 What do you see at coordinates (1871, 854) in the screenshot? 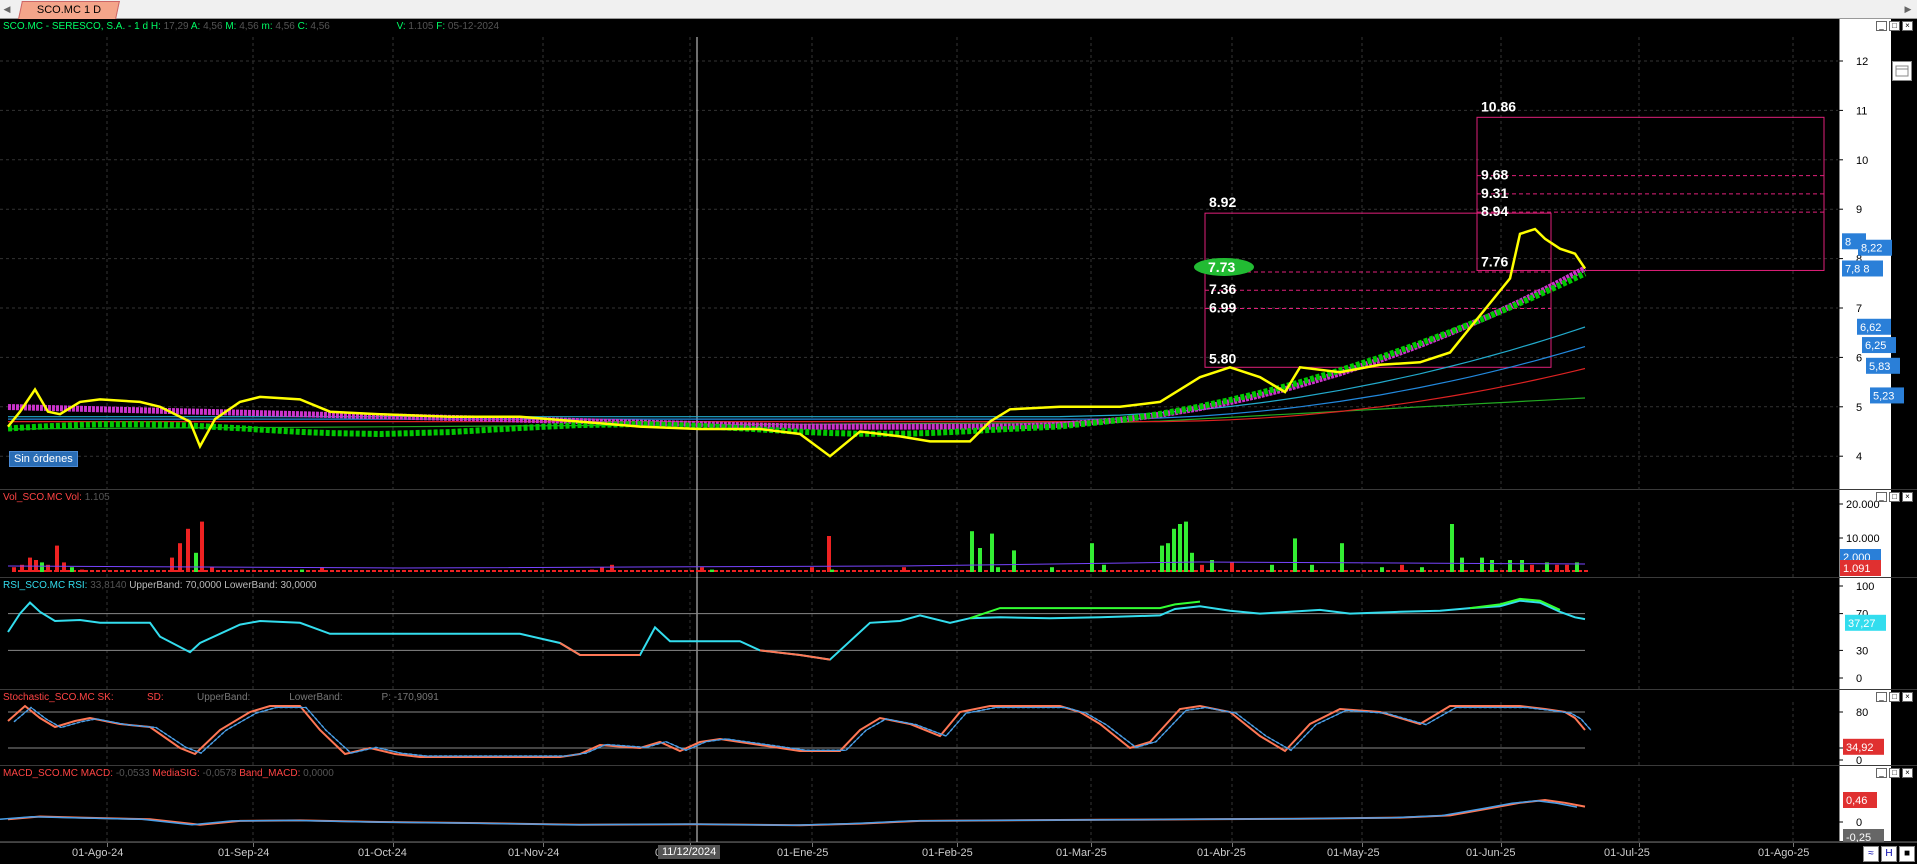
I see `zoom-icon: ≈` at bounding box center [1871, 854].